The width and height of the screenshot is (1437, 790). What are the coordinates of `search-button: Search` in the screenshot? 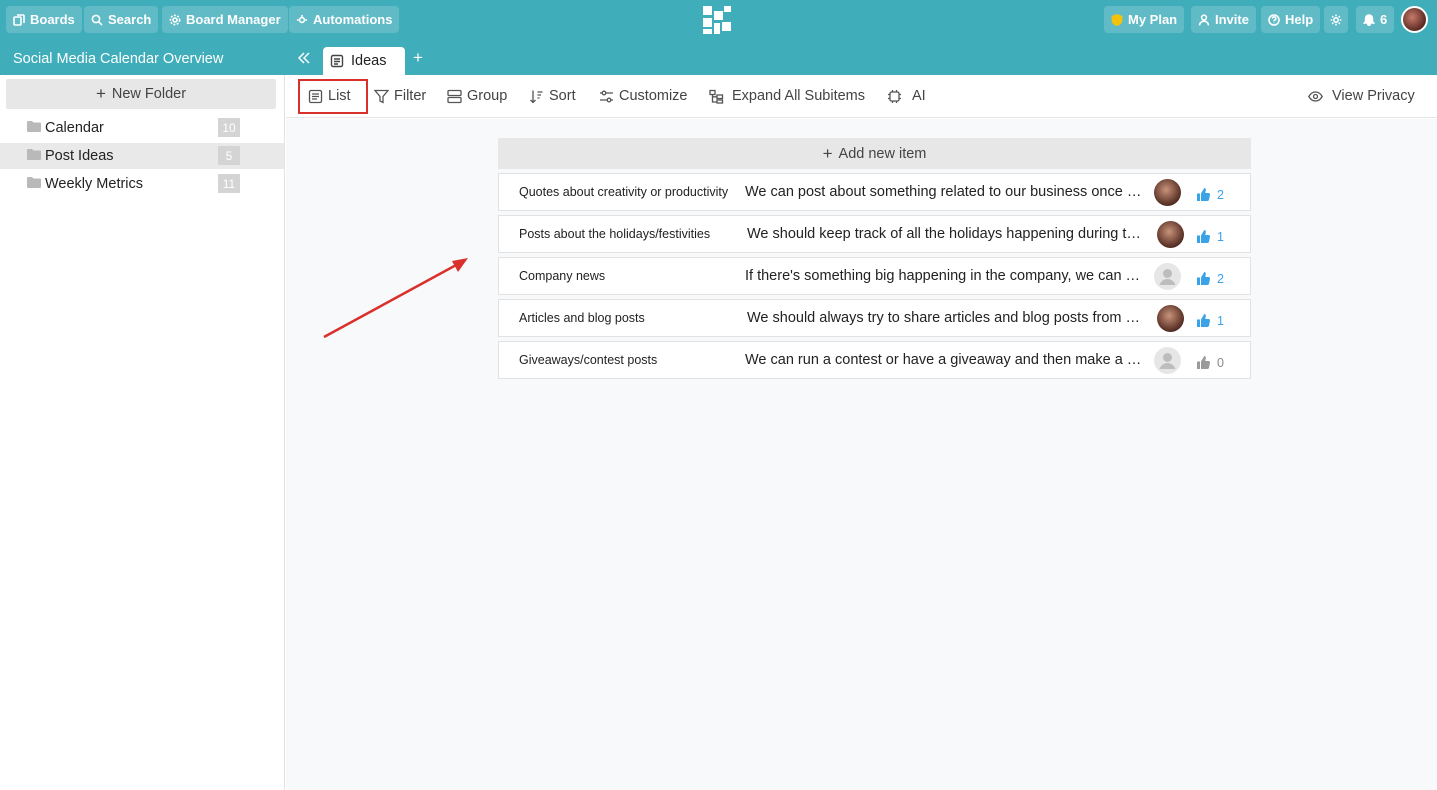 It's located at (121, 19).